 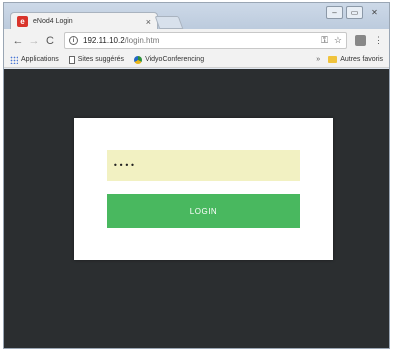 I want to click on bookmark-label: Applications, so click(x=40, y=59).